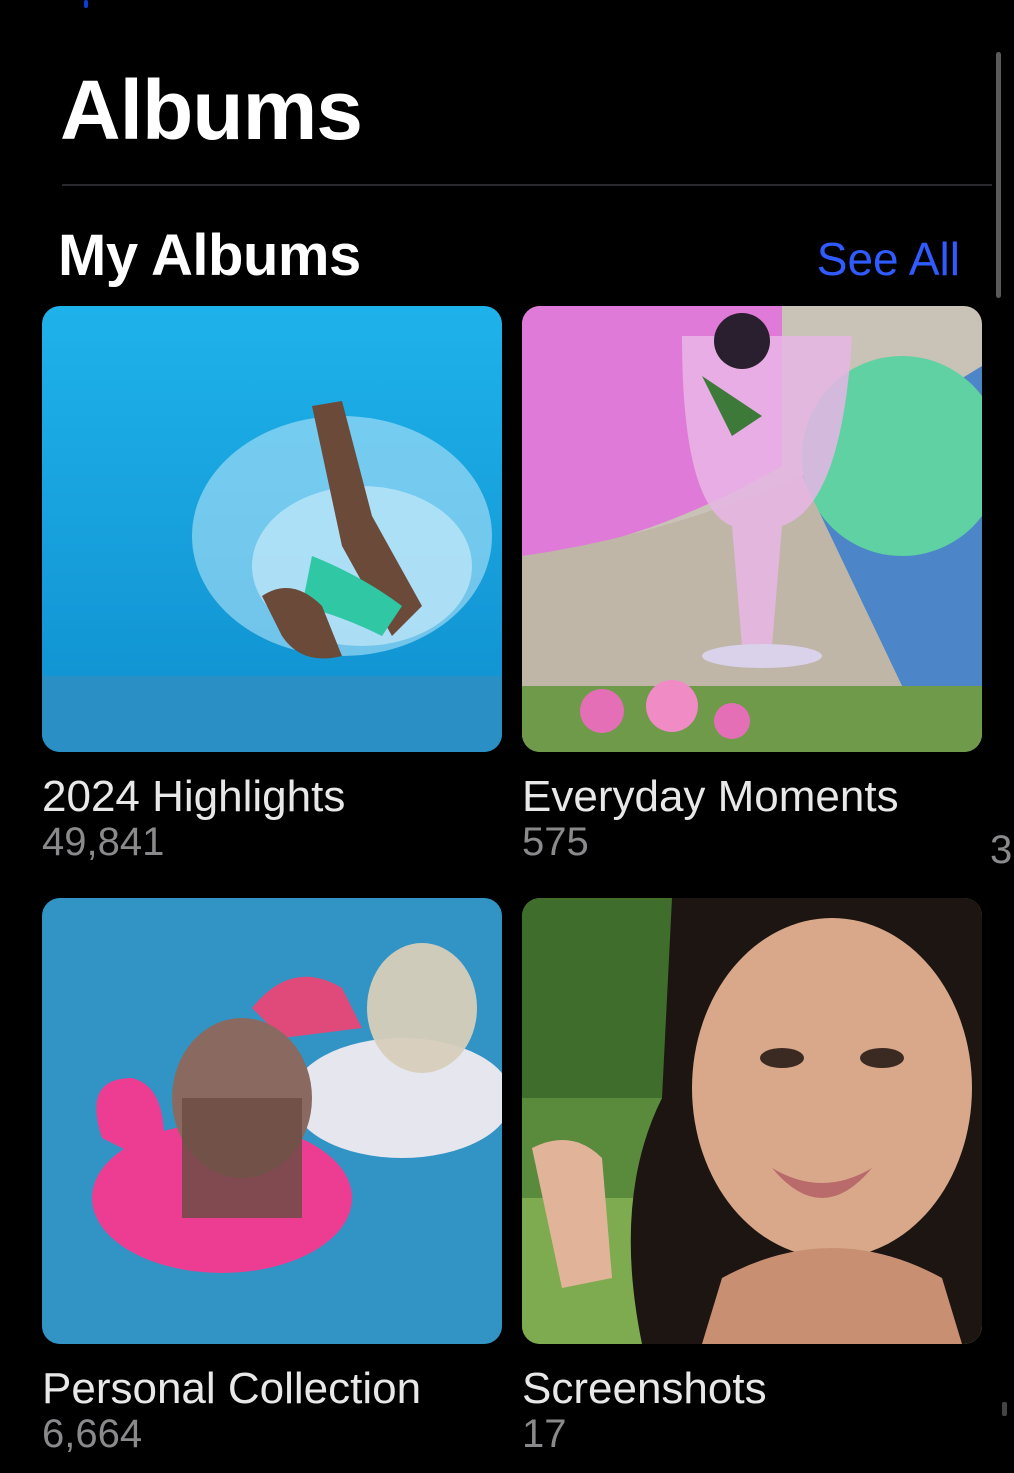 The width and height of the screenshot is (1014, 1473). I want to click on divider, so click(527, 185).